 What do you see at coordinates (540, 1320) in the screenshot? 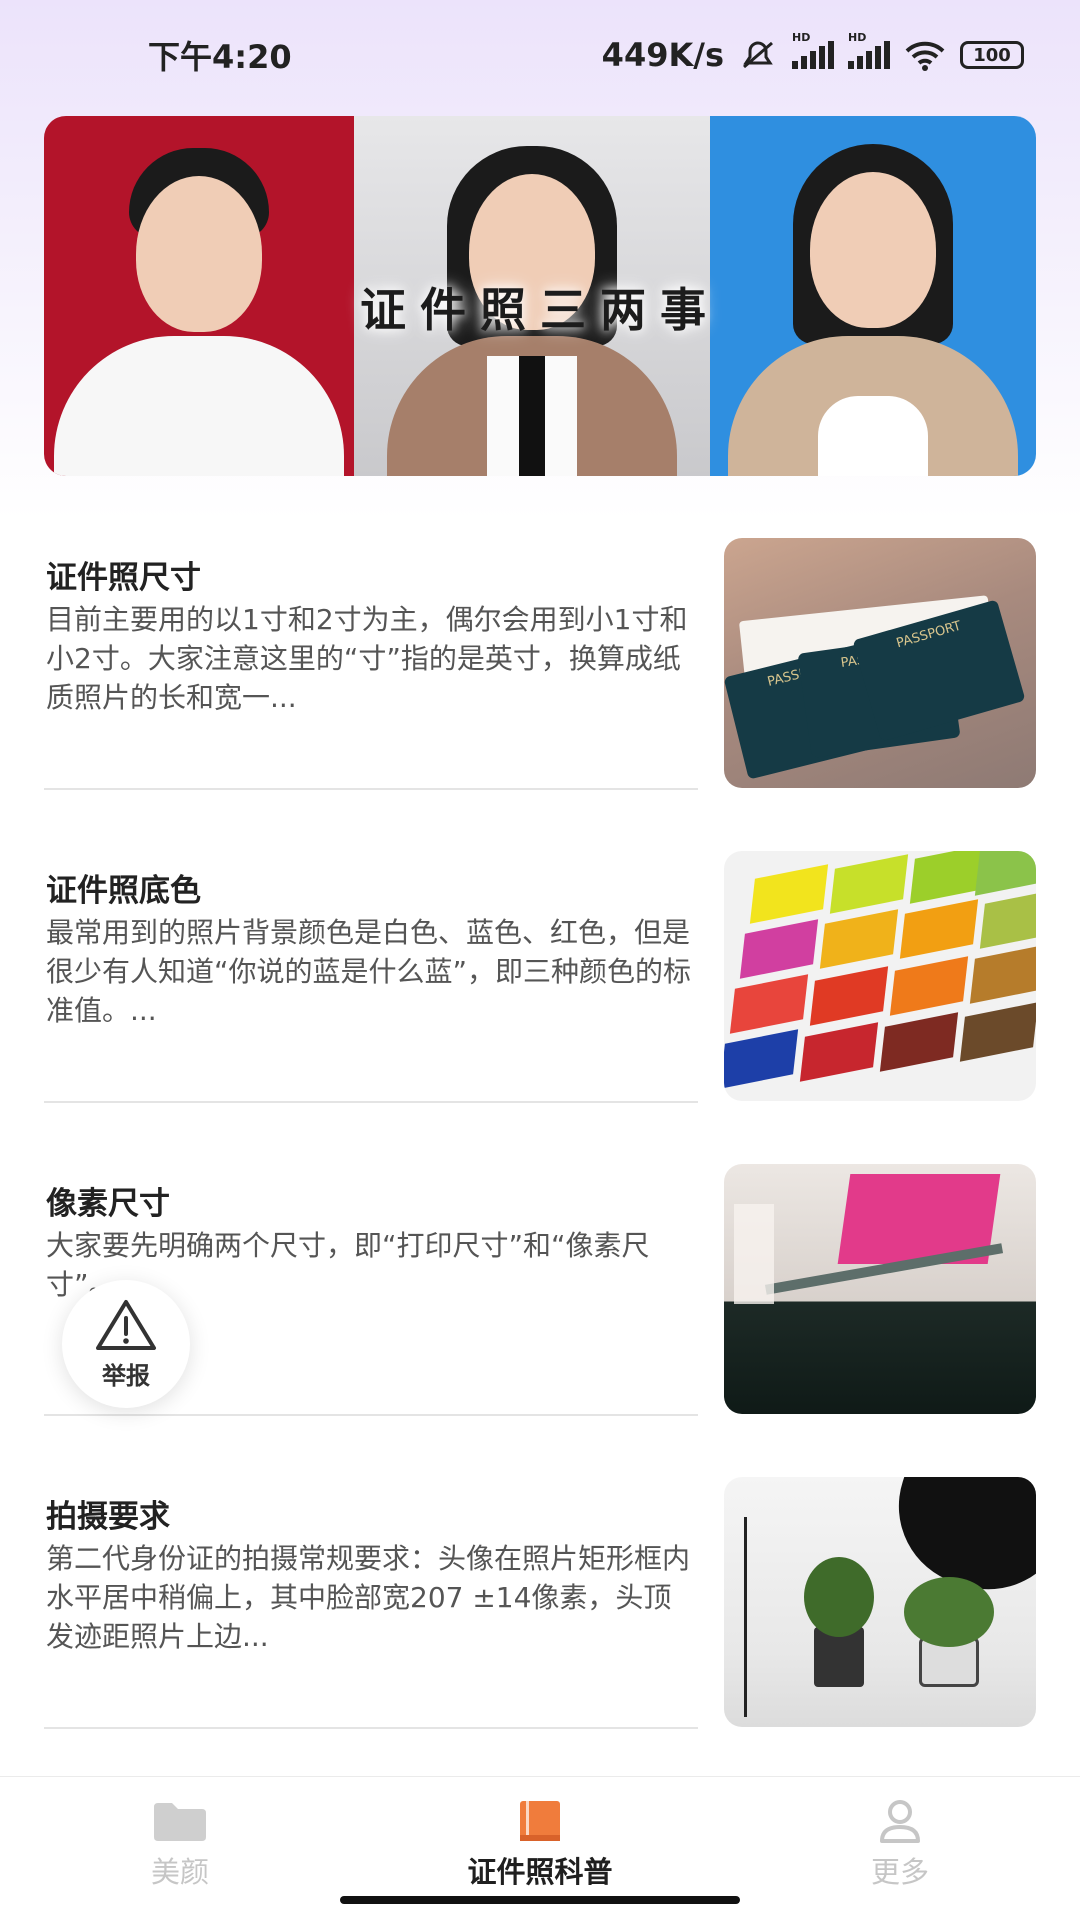
I see `article-item: 像素尺寸 大家要先明确两个尺寸，即“打印尺寸”和“像素尺寸”。` at bounding box center [540, 1320].